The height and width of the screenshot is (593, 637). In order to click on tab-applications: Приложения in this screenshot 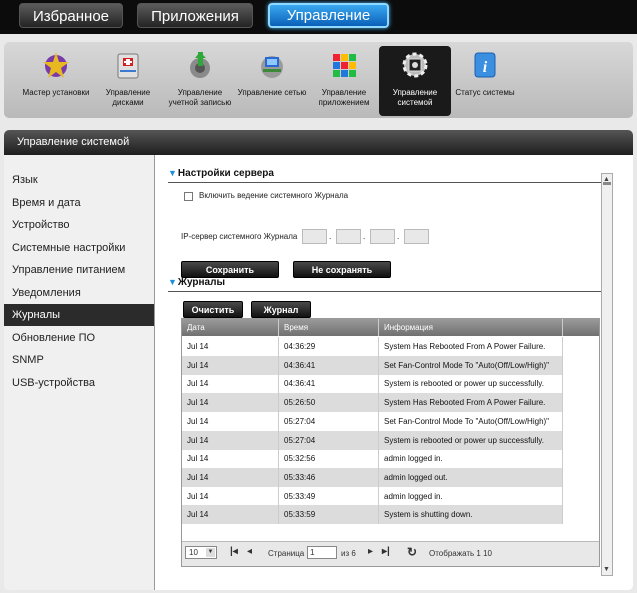, I will do `click(195, 15)`.